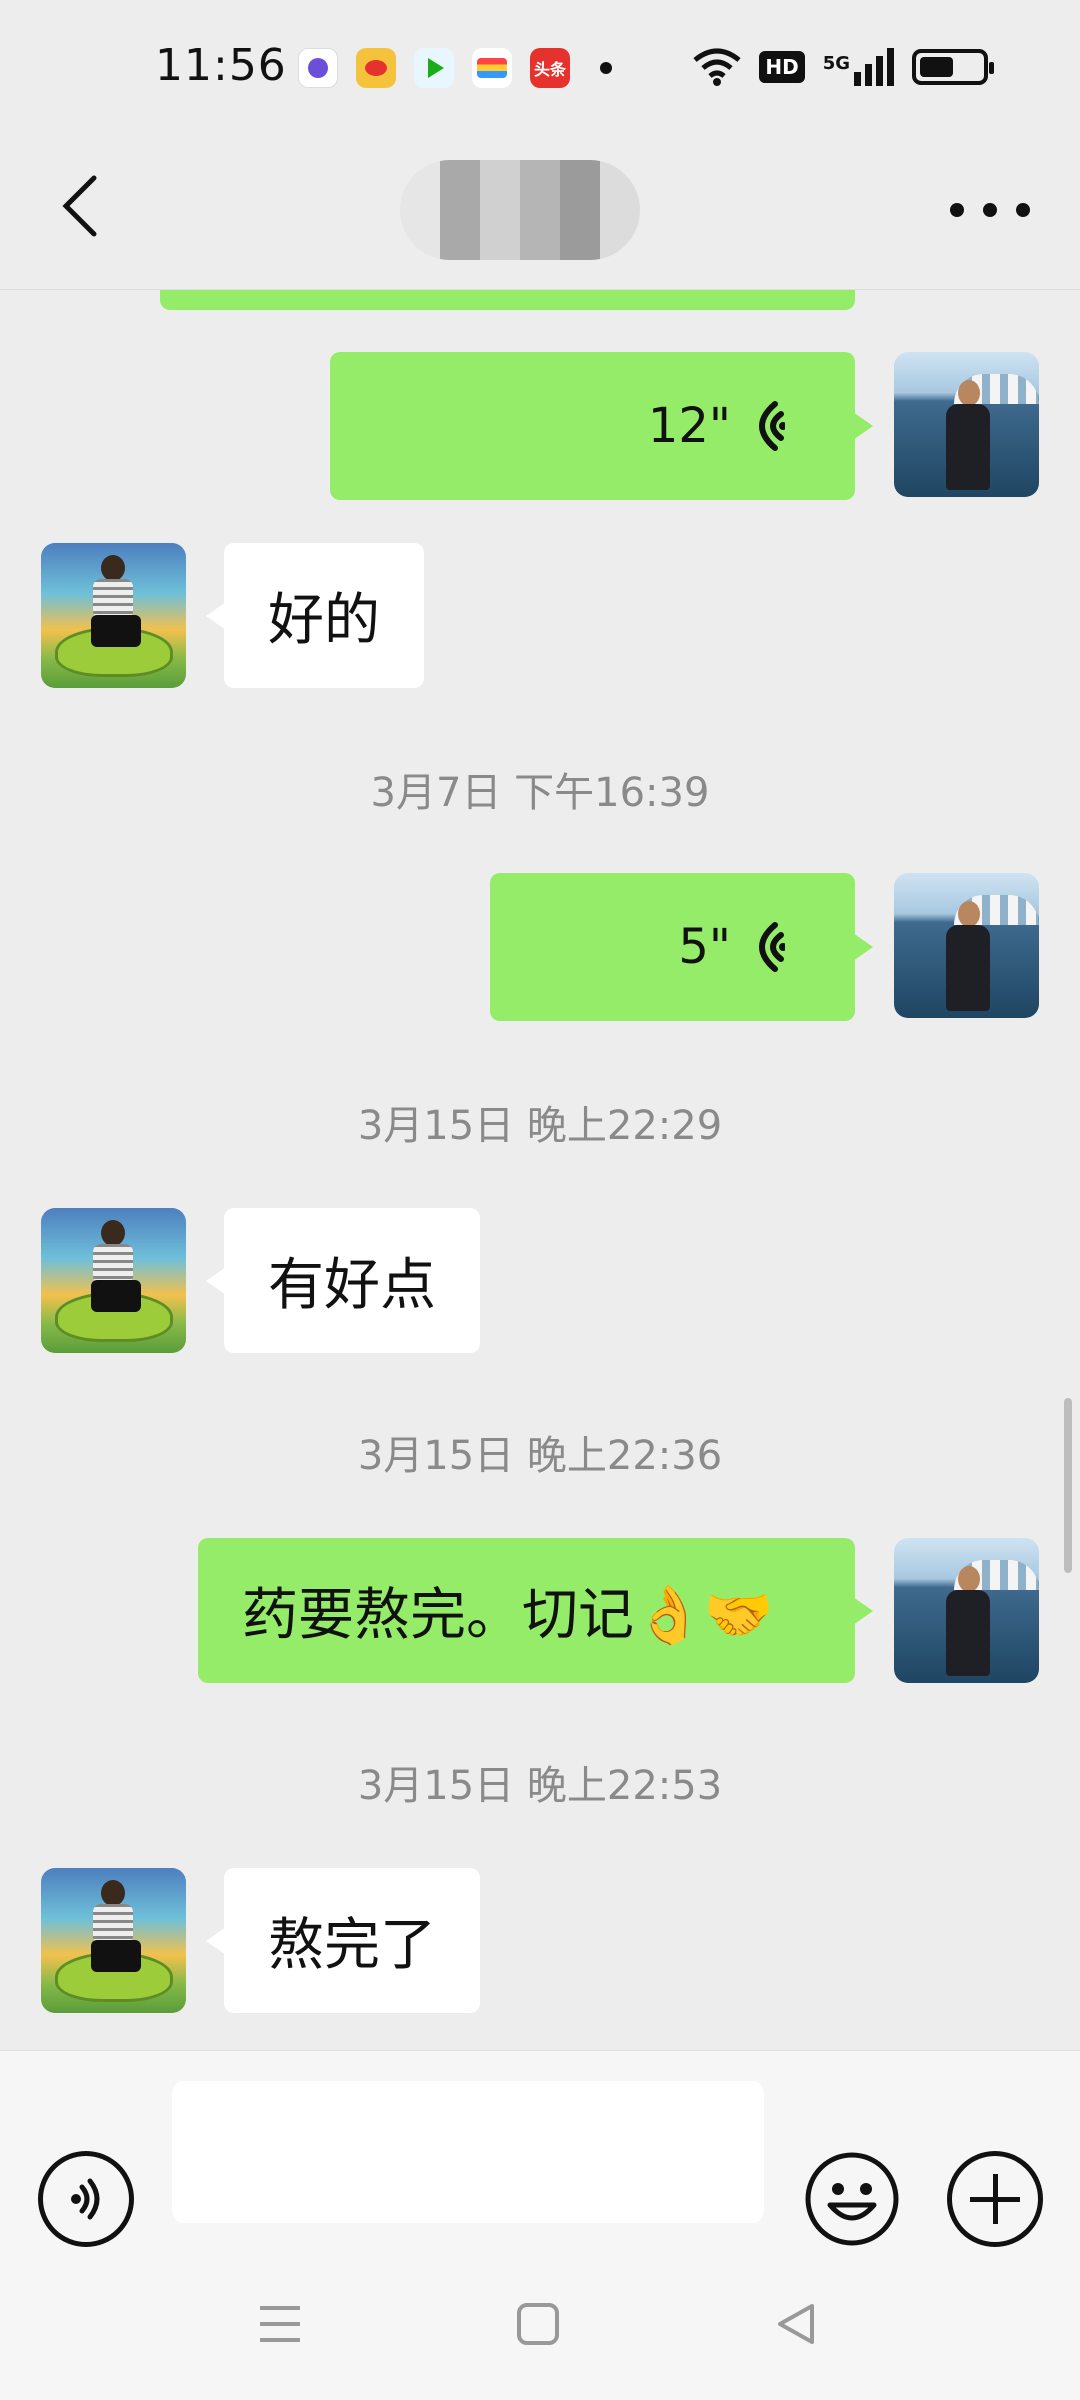 The height and width of the screenshot is (2400, 1080). I want to click on message-bubble-partial, so click(507, 300).